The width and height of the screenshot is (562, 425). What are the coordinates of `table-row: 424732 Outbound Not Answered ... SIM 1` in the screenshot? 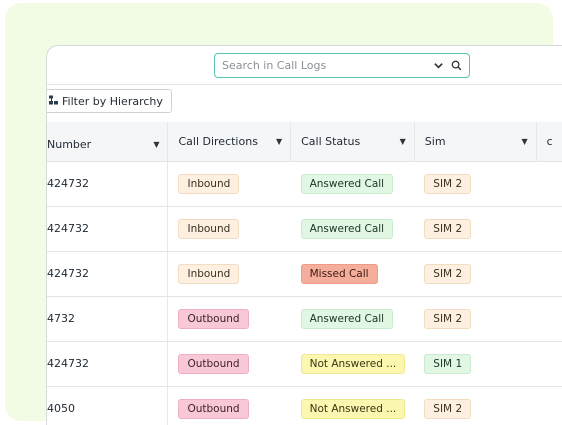 It's located at (304, 364).